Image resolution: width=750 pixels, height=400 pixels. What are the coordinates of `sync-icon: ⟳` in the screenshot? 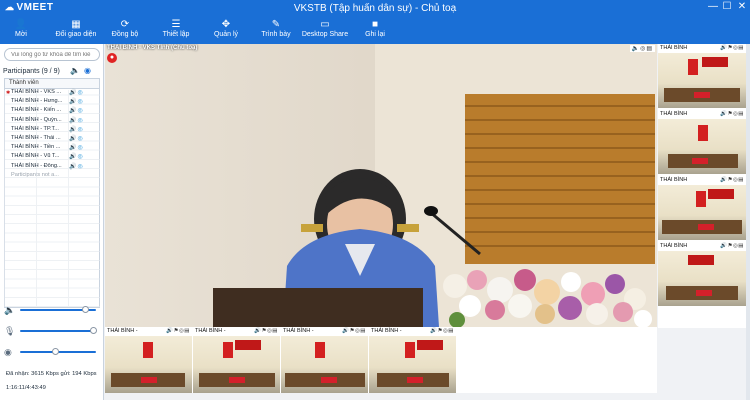 It's located at (125, 24).